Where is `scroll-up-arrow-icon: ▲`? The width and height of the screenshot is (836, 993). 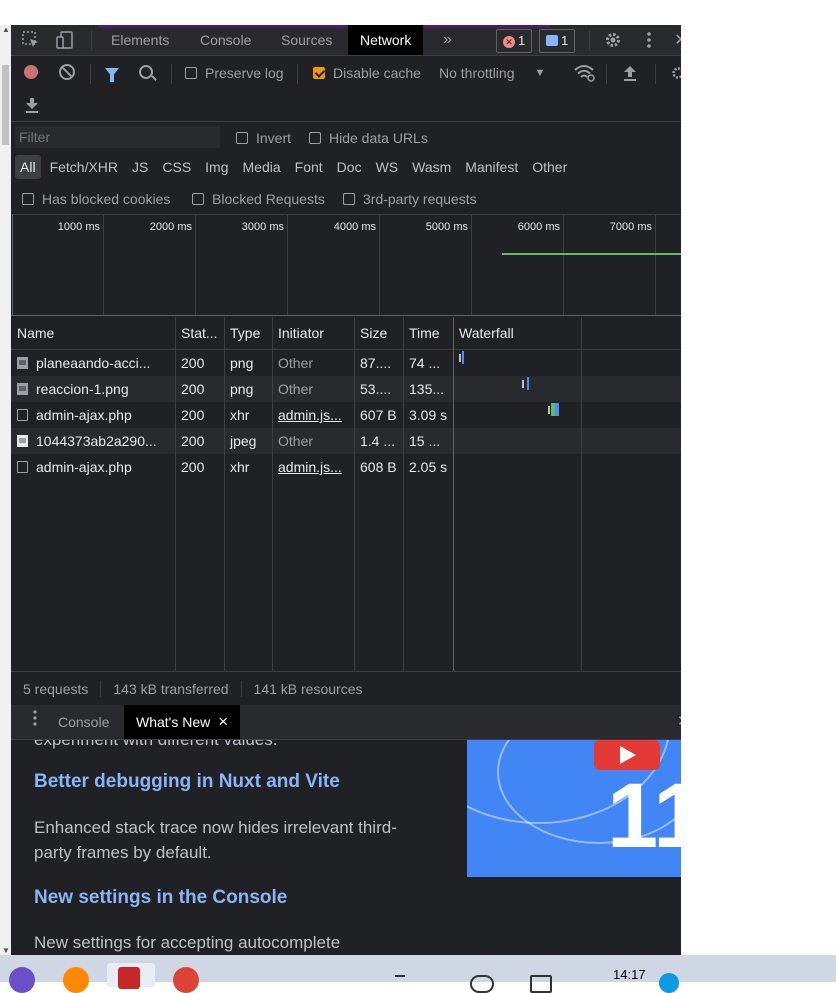 scroll-up-arrow-icon: ▲ is located at coordinates (6, 29).